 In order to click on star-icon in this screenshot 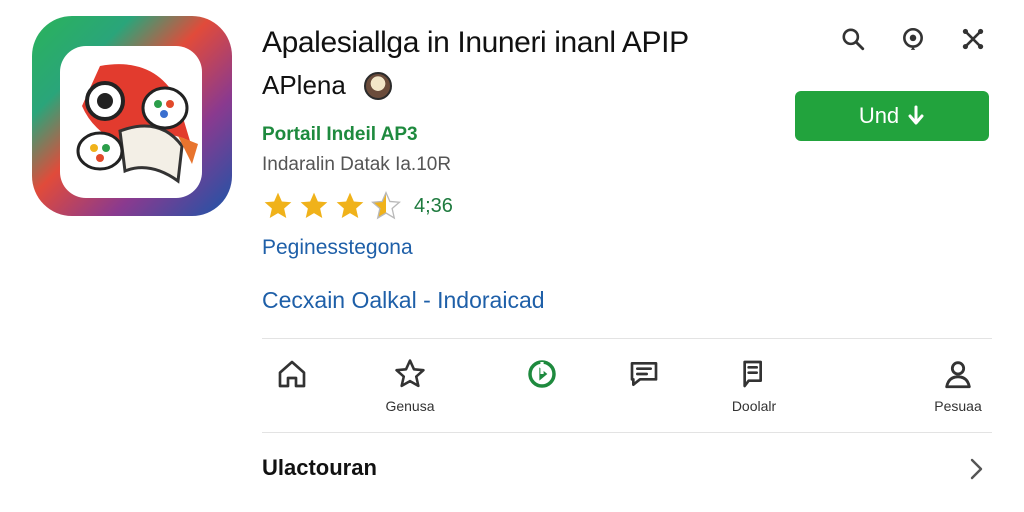, I will do `click(410, 374)`.